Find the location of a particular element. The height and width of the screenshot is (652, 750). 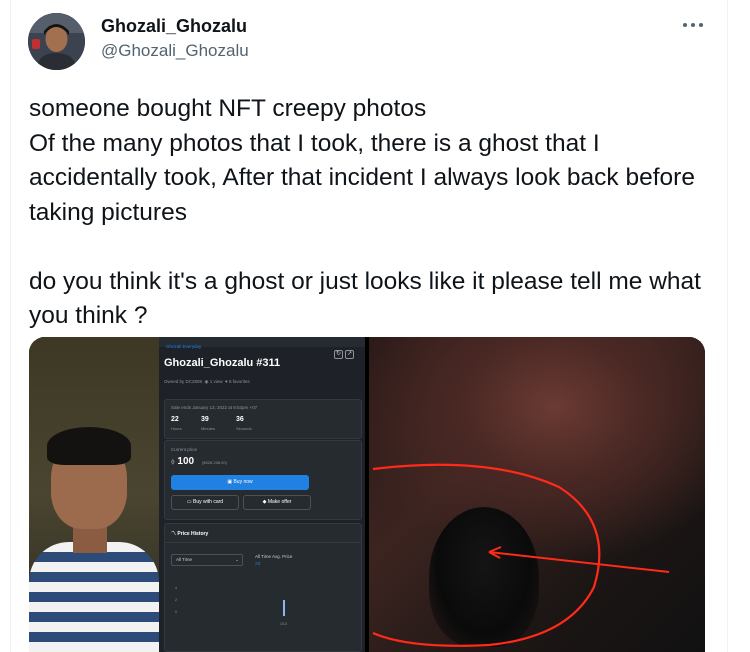

price-history-header: 〽 Price History is located at coordinates (189, 533).